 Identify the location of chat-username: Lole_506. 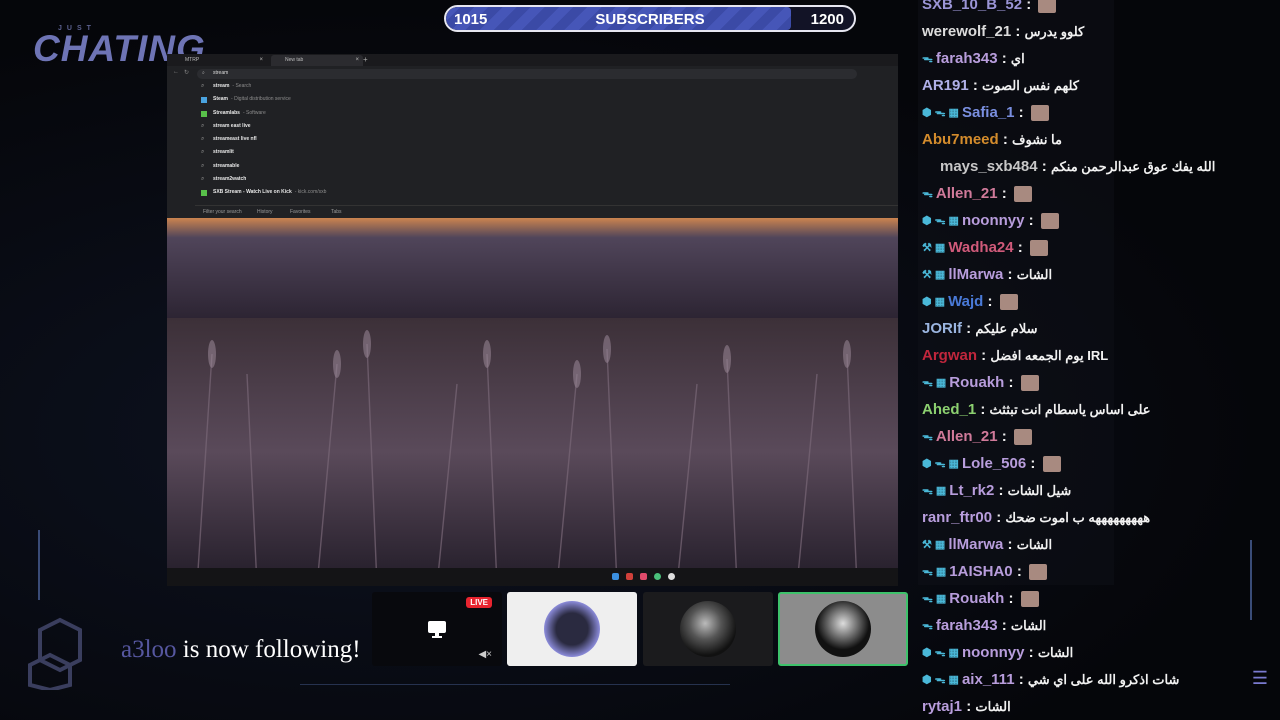
(994, 463).